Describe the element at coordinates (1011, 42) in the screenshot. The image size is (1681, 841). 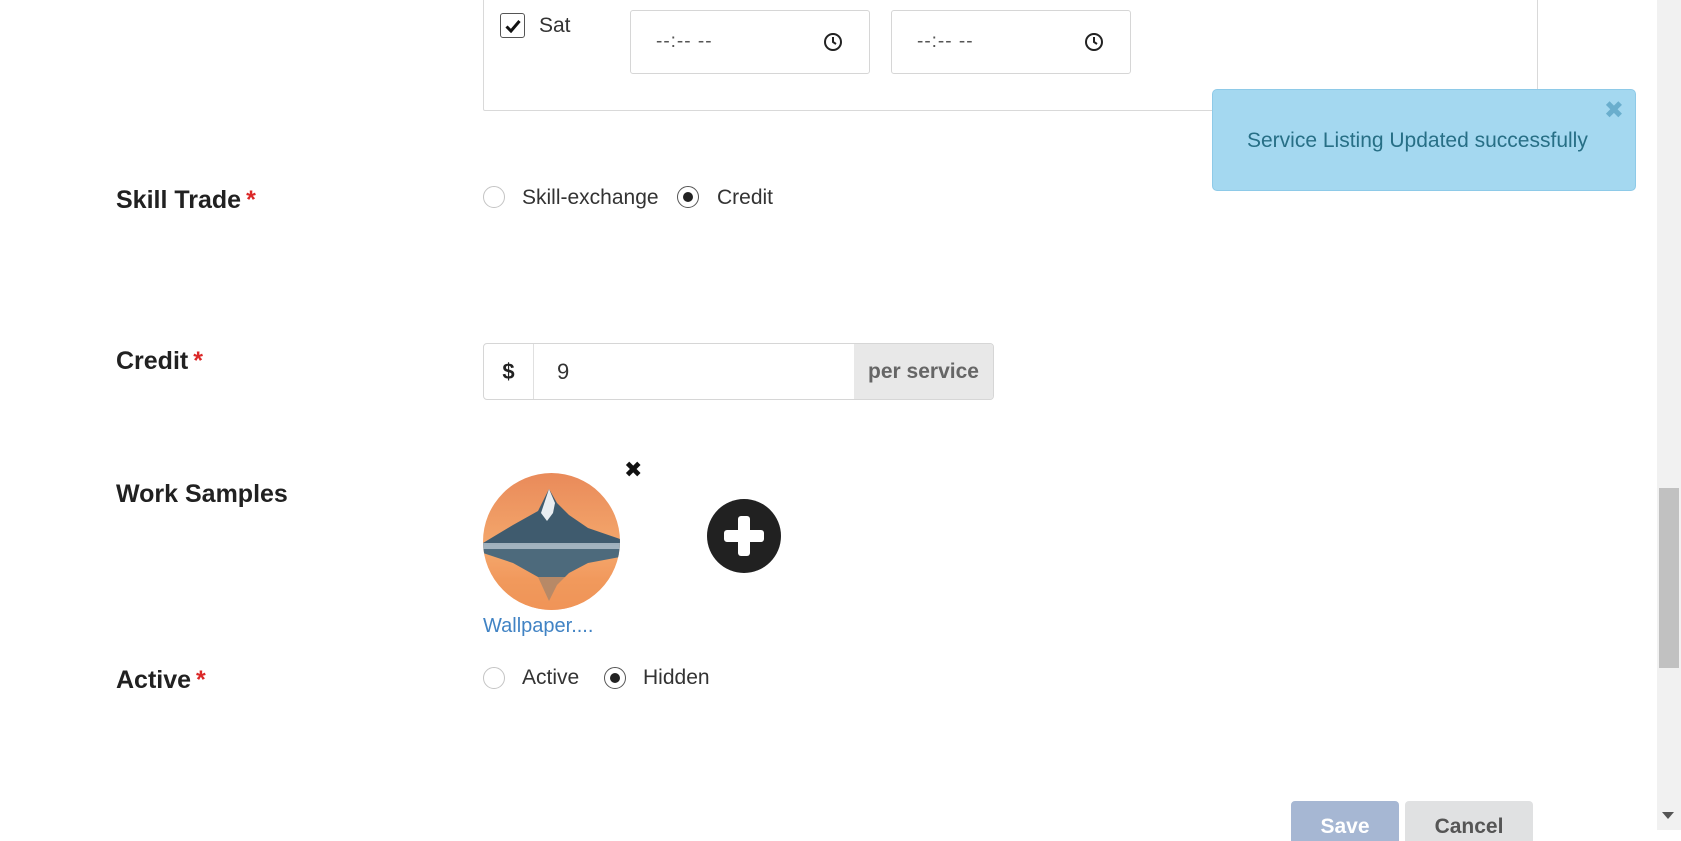
I see `end-time-input: --:-- --` at that location.